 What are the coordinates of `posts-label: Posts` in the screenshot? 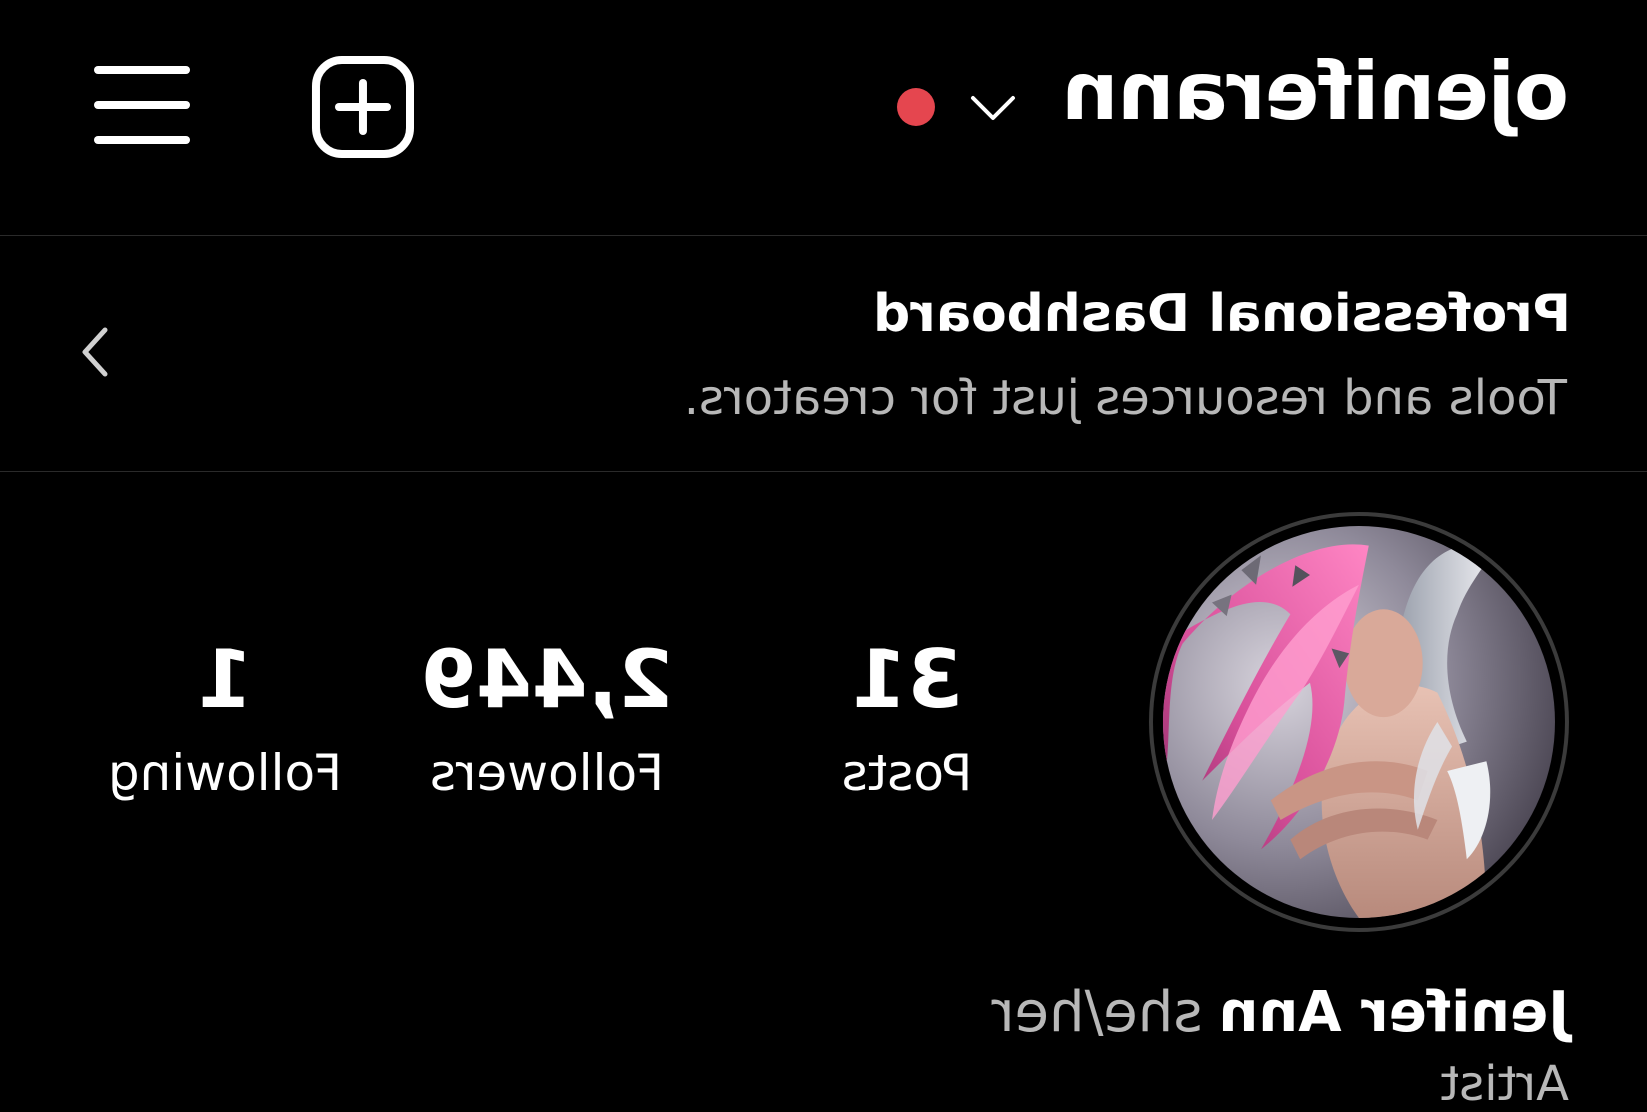 It's located at (907, 773).